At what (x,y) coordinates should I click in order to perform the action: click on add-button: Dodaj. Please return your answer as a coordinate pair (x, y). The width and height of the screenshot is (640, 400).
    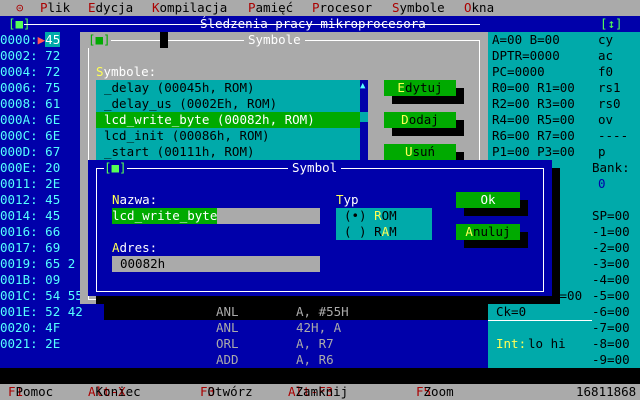
    Looking at the image, I should click on (420, 120).